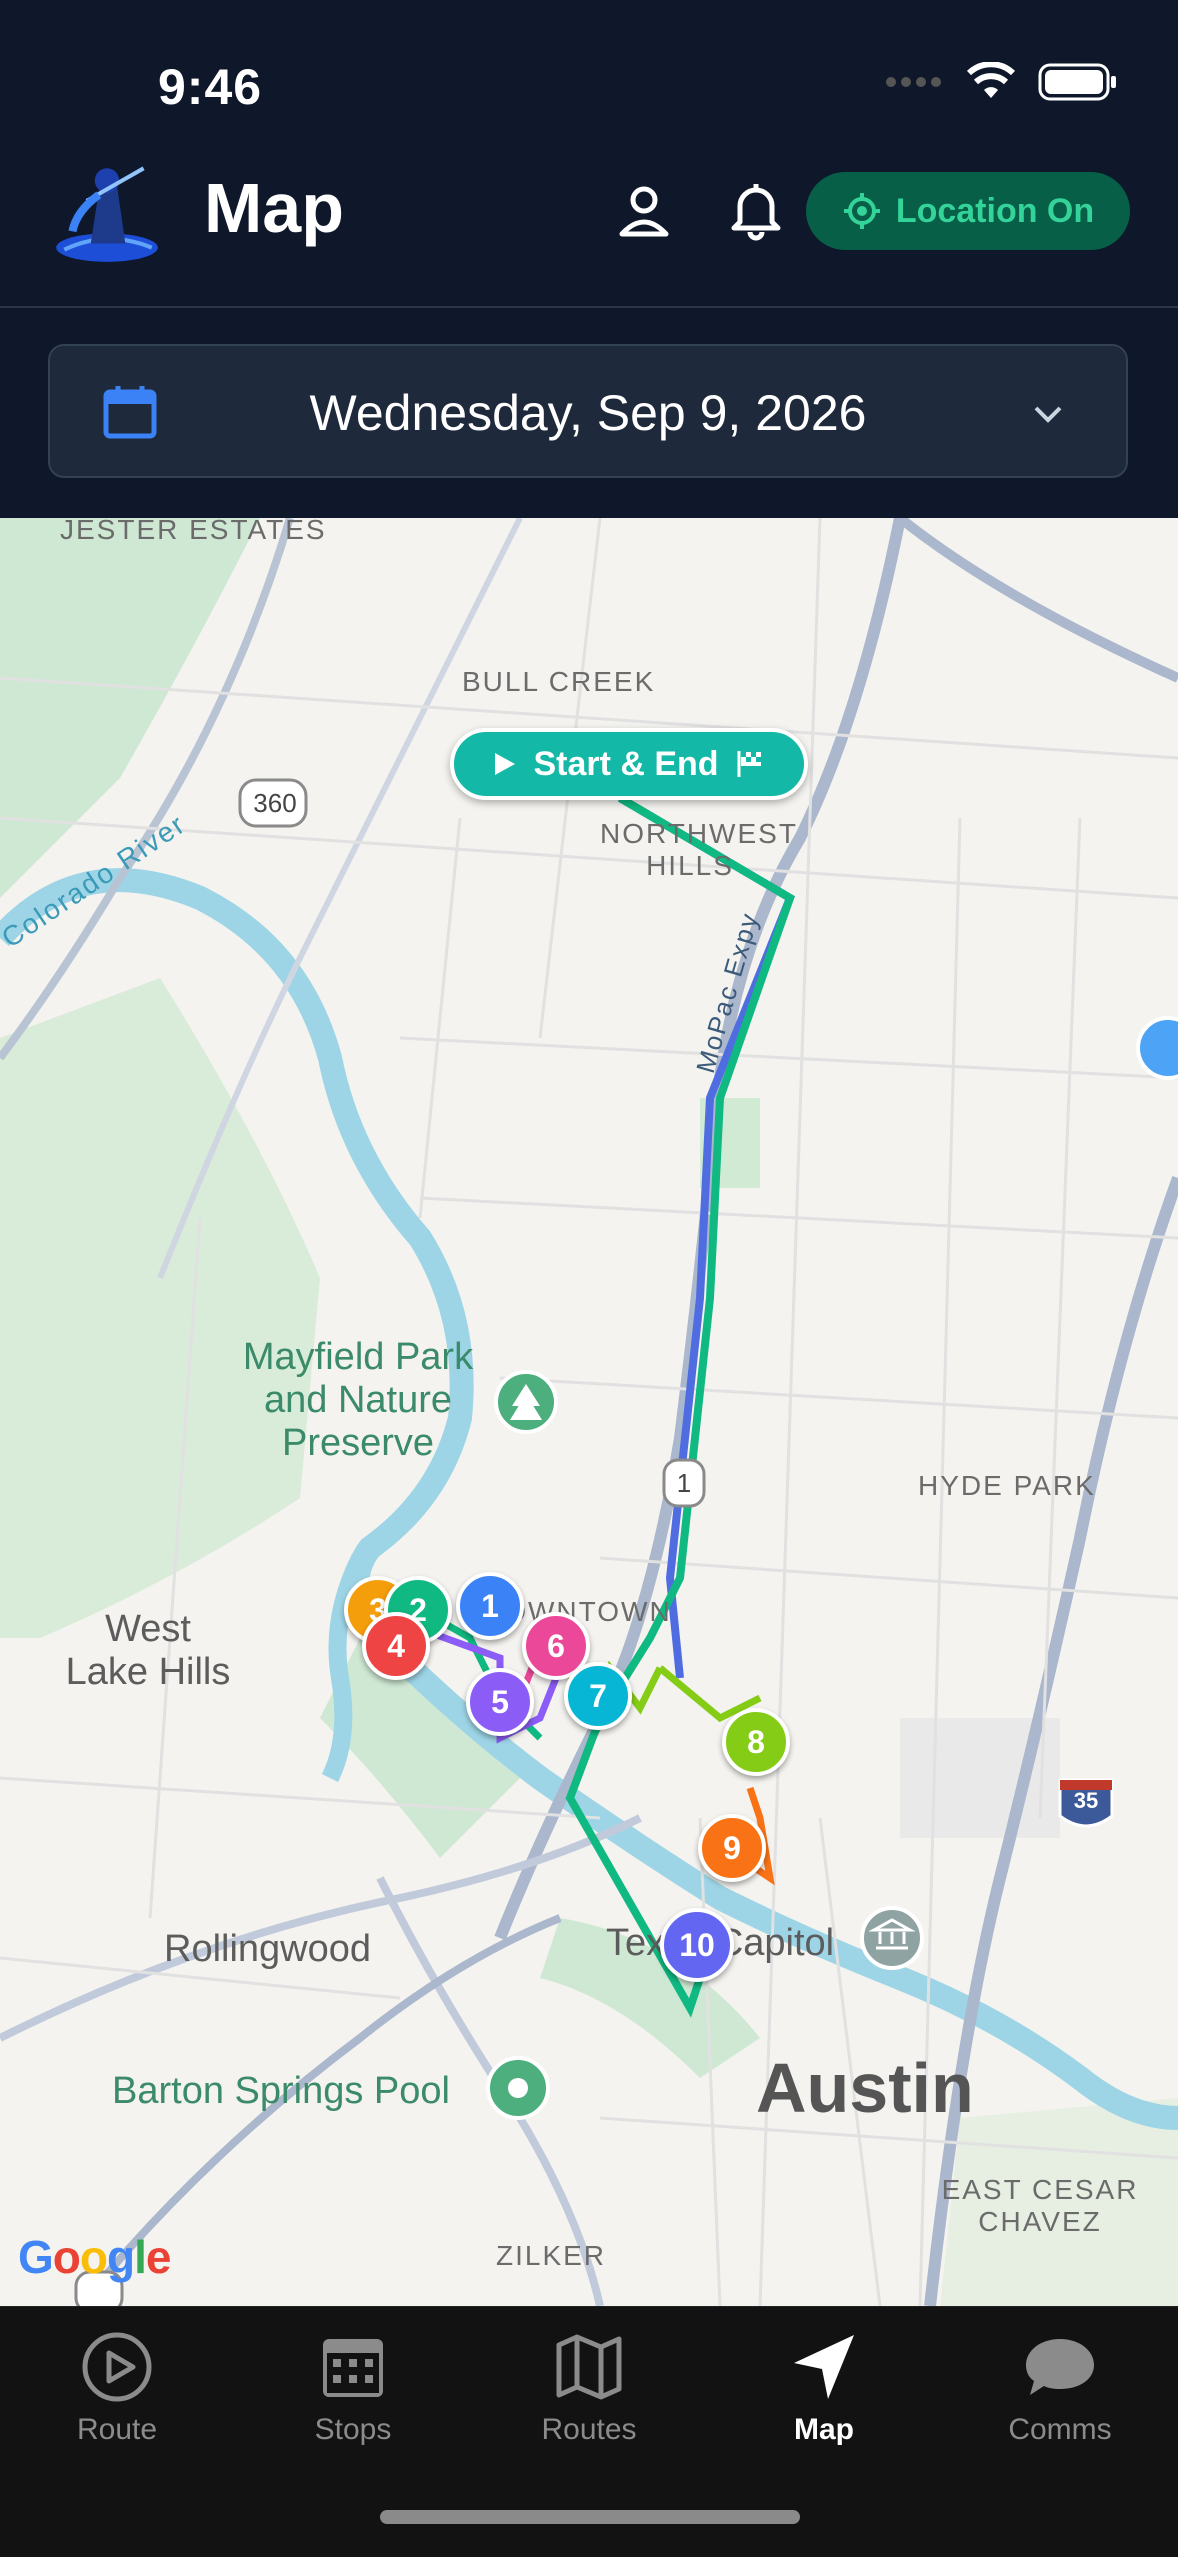  What do you see at coordinates (193, 531) in the screenshot?
I see `map-label-jester: JESTER ESTATES` at bounding box center [193, 531].